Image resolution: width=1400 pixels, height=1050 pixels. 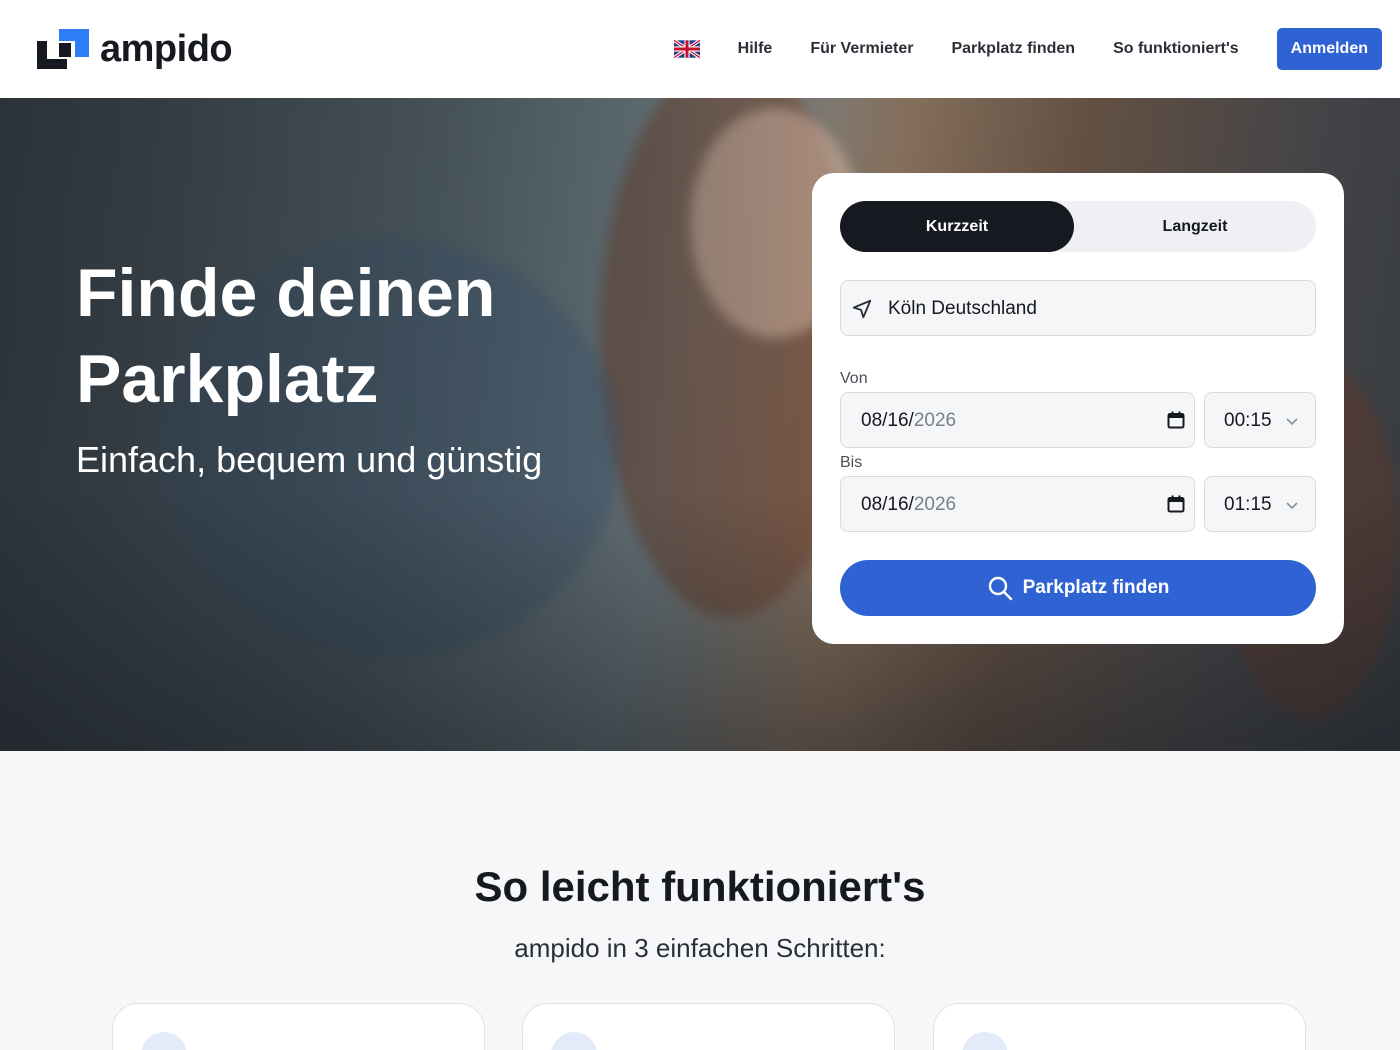 What do you see at coordinates (166, 49) in the screenshot?
I see `logo-text: ampido` at bounding box center [166, 49].